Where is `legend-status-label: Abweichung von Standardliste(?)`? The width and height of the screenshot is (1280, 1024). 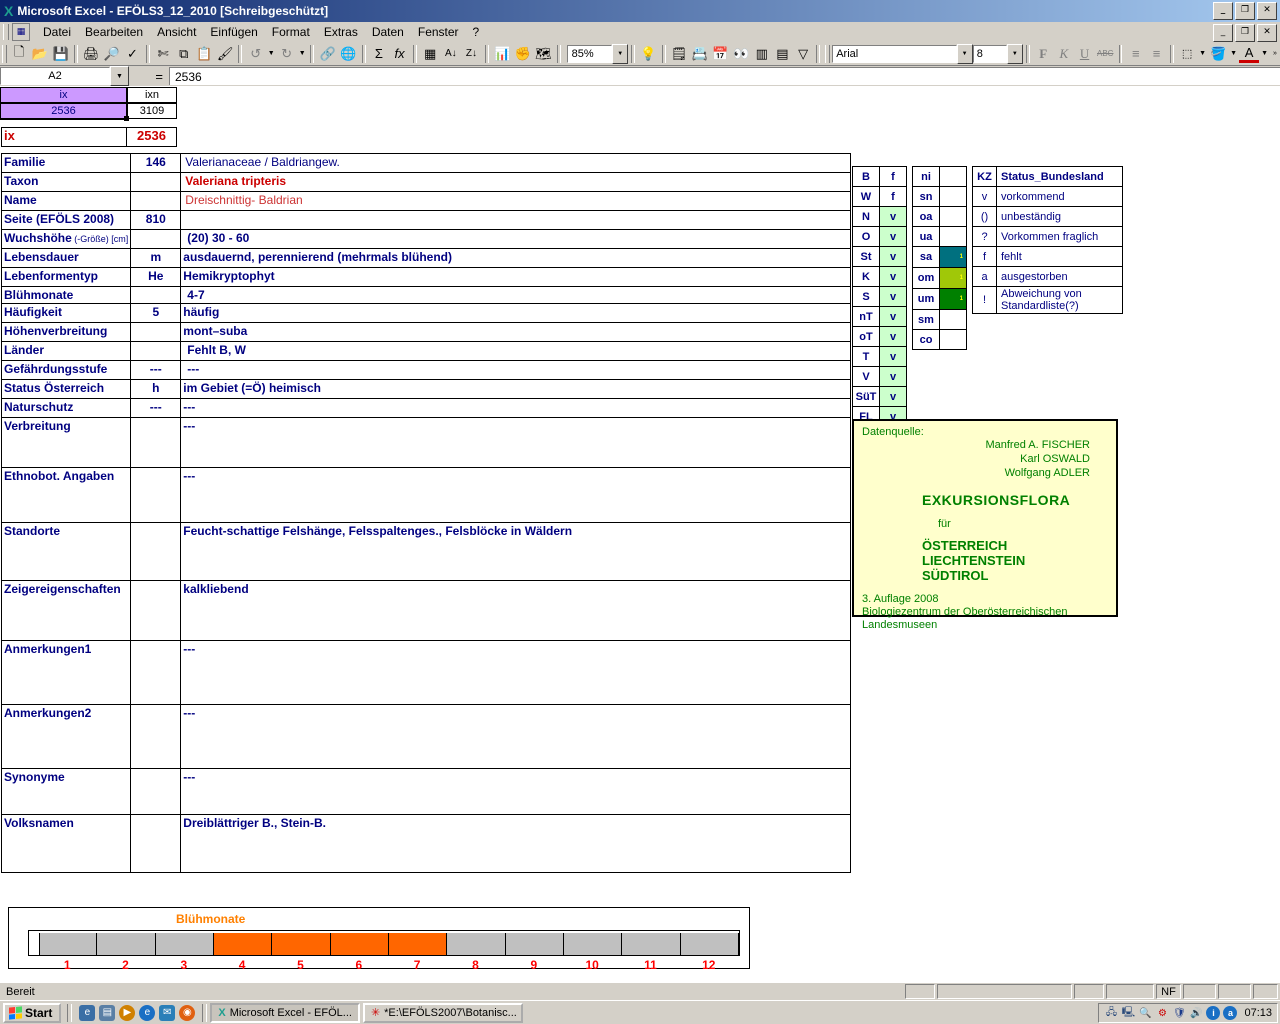
legend-status-label: Abweichung von Standardliste(?) is located at coordinates (1059, 300).